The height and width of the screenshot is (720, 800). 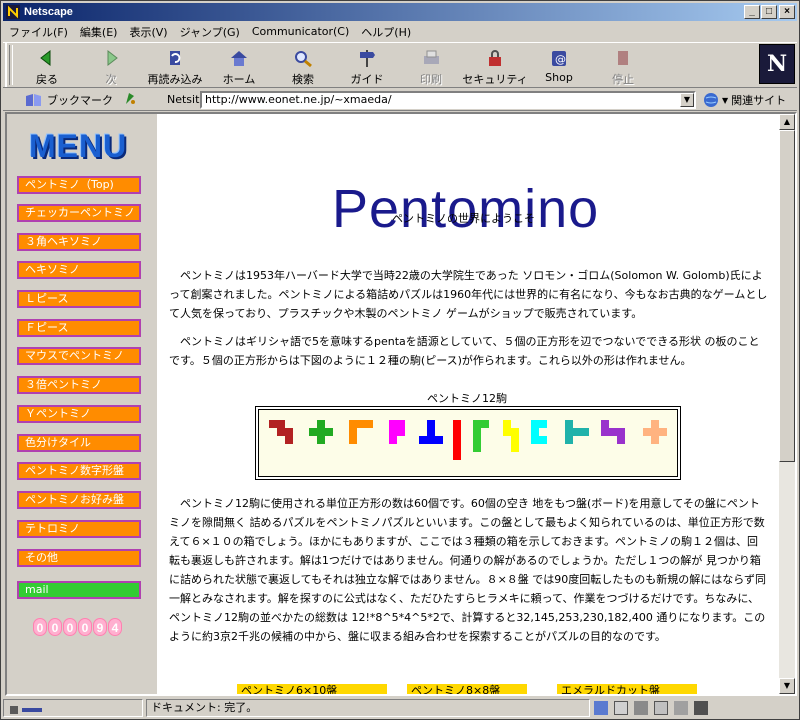 What do you see at coordinates (621, 708) in the screenshot?
I see `mail-icon` at bounding box center [621, 708].